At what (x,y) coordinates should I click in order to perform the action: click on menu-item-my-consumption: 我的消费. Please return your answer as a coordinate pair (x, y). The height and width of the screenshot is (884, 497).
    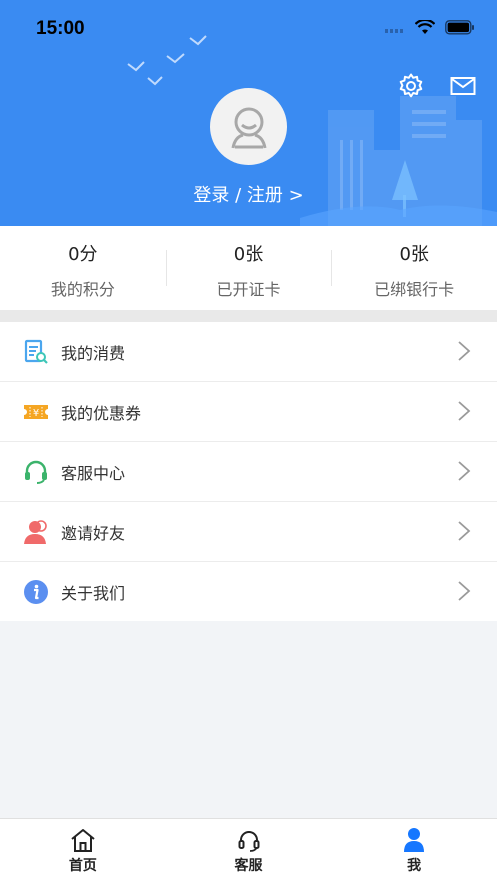
    Looking at the image, I should click on (248, 352).